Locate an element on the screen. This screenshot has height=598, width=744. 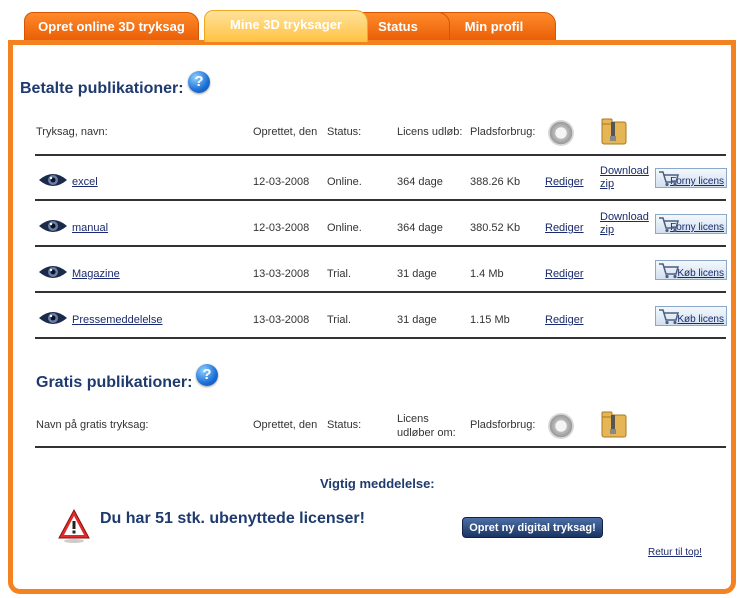
header-space: Pladsforbrug: is located at coordinates (503, 132).